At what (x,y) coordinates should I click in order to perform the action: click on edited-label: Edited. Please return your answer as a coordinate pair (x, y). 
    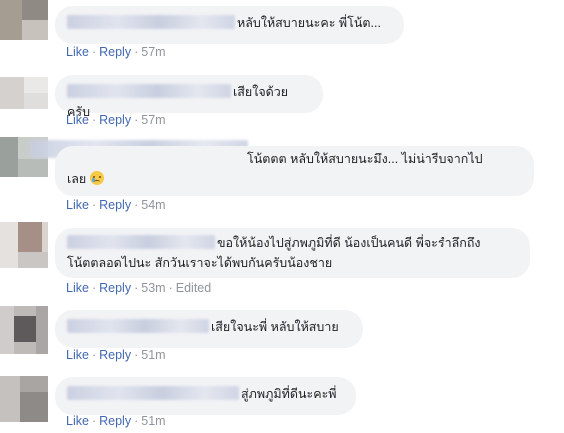
    Looking at the image, I should click on (193, 288).